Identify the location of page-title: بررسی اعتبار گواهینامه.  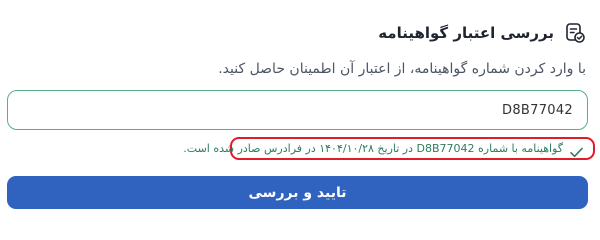
(466, 33).